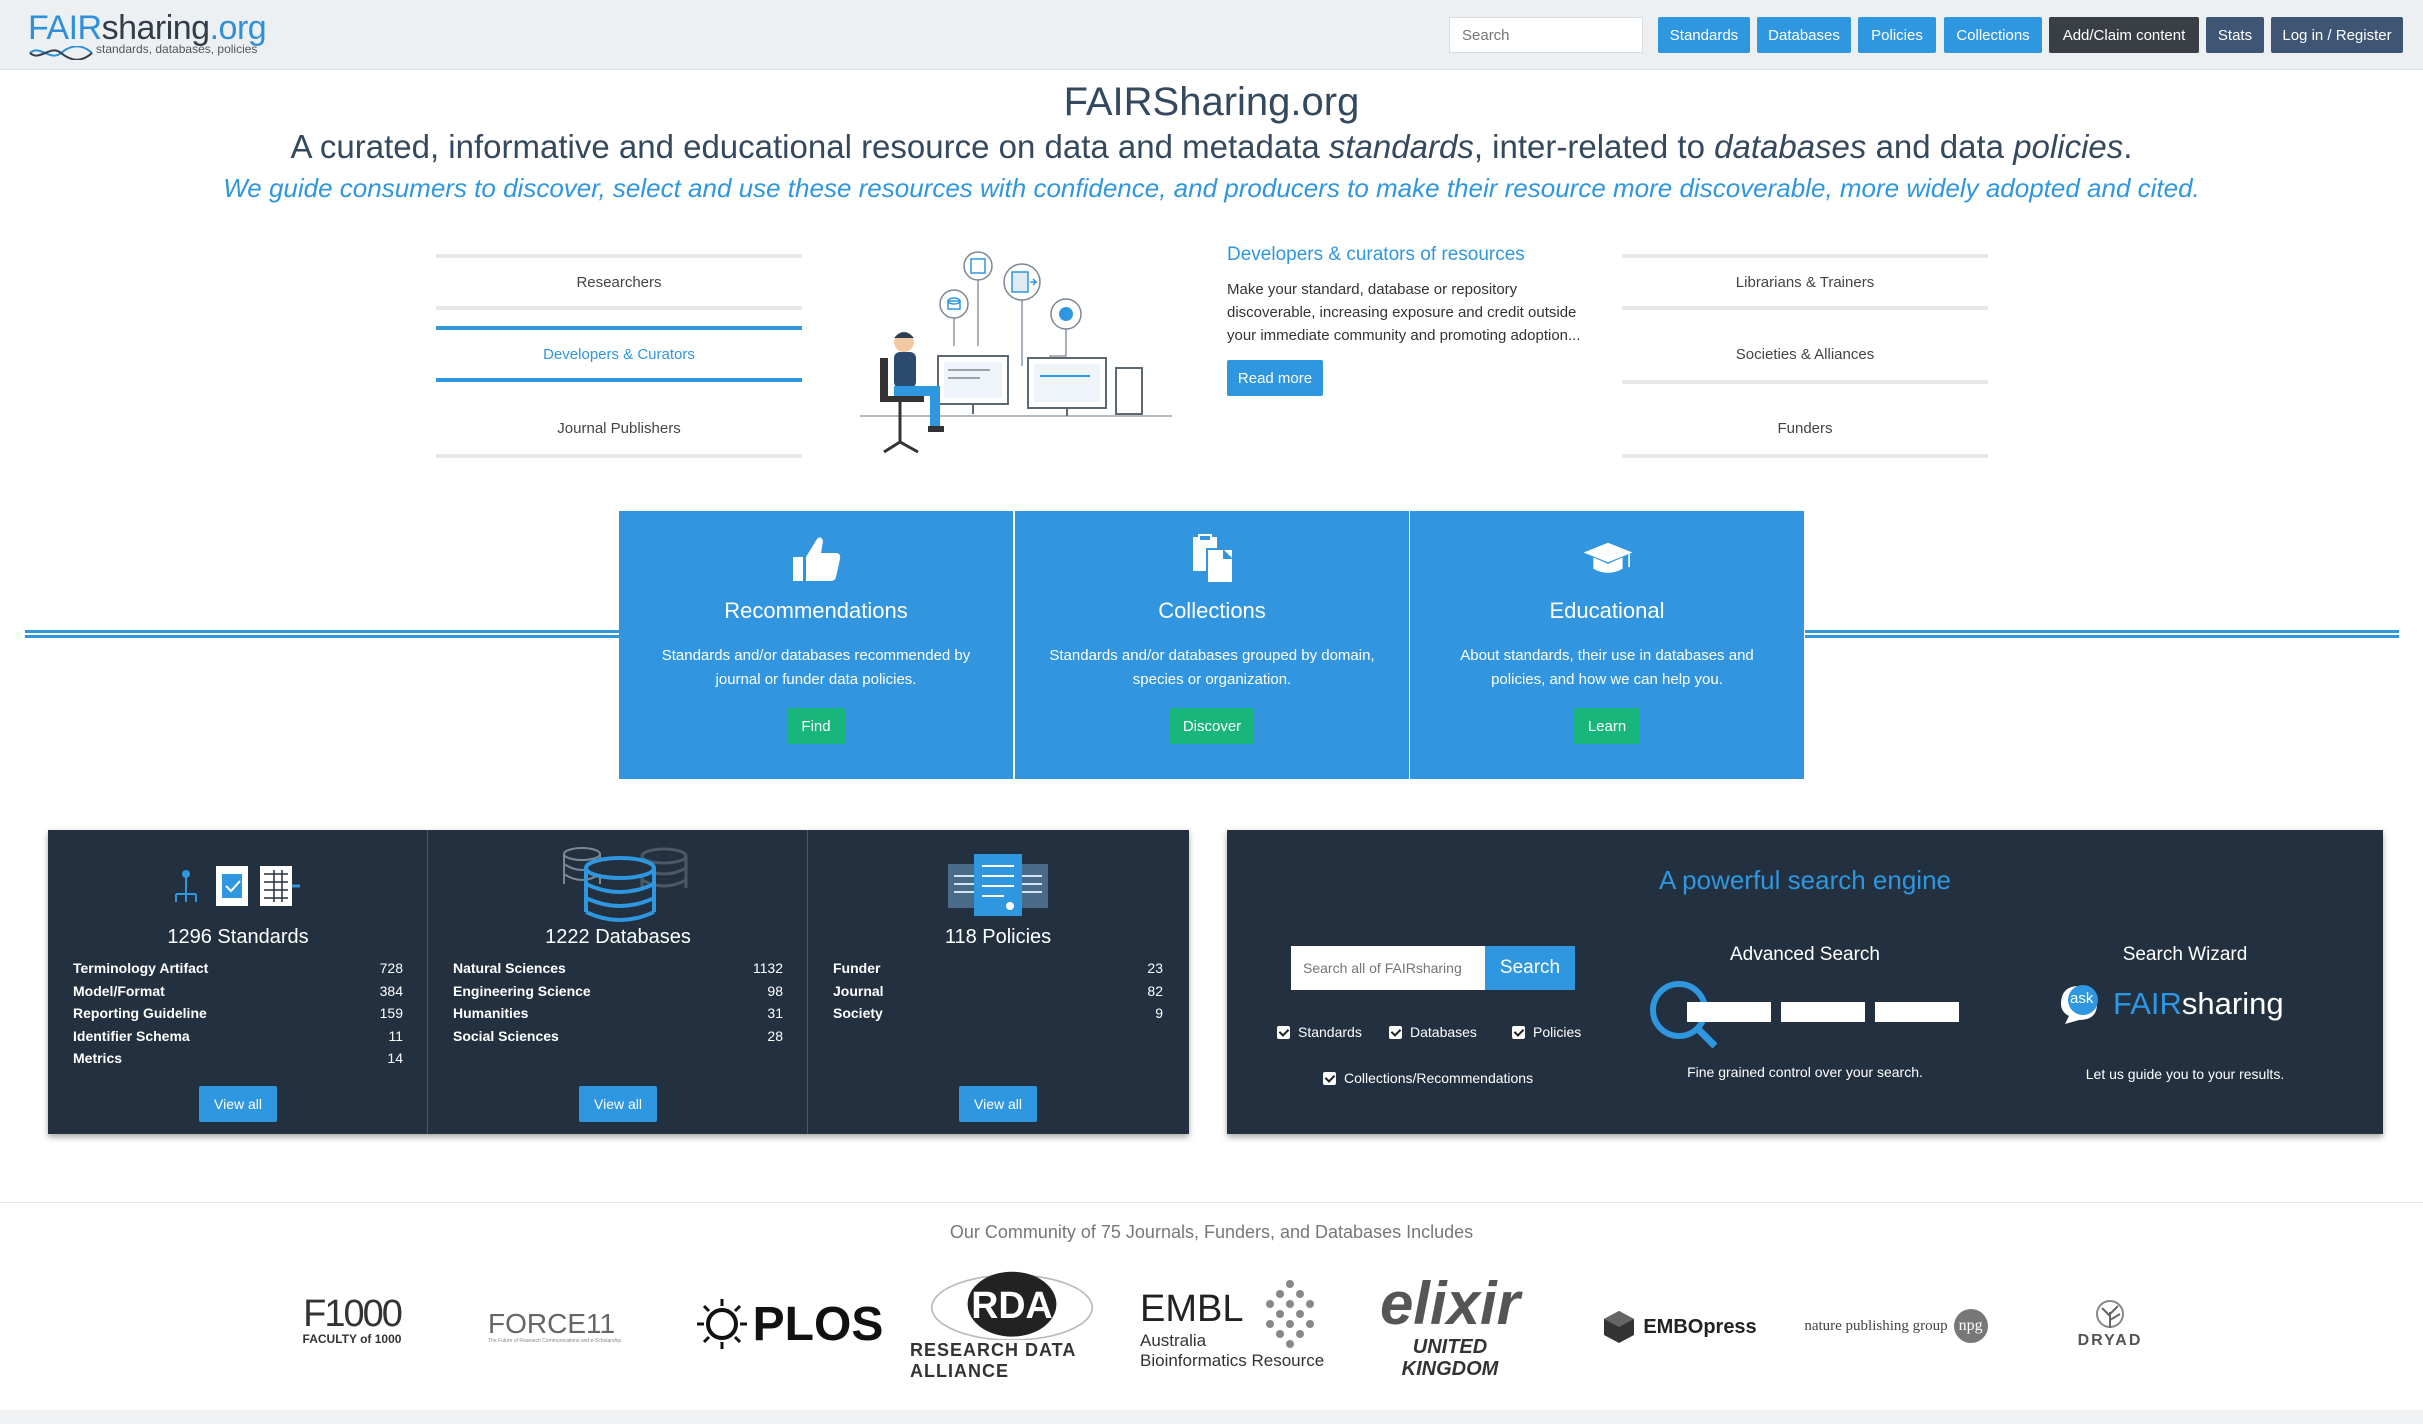 This screenshot has width=2423, height=1424. I want to click on standards-icon, so click(237, 886).